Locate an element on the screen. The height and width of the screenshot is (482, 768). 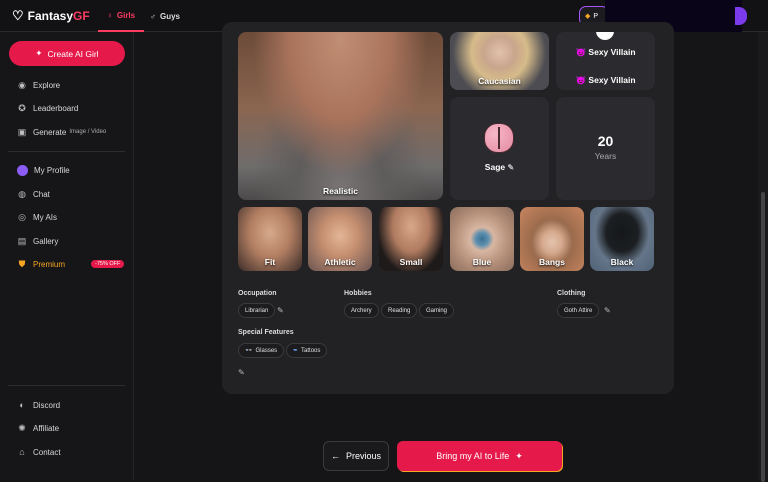
personality-icon is located at coordinates (605, 36).